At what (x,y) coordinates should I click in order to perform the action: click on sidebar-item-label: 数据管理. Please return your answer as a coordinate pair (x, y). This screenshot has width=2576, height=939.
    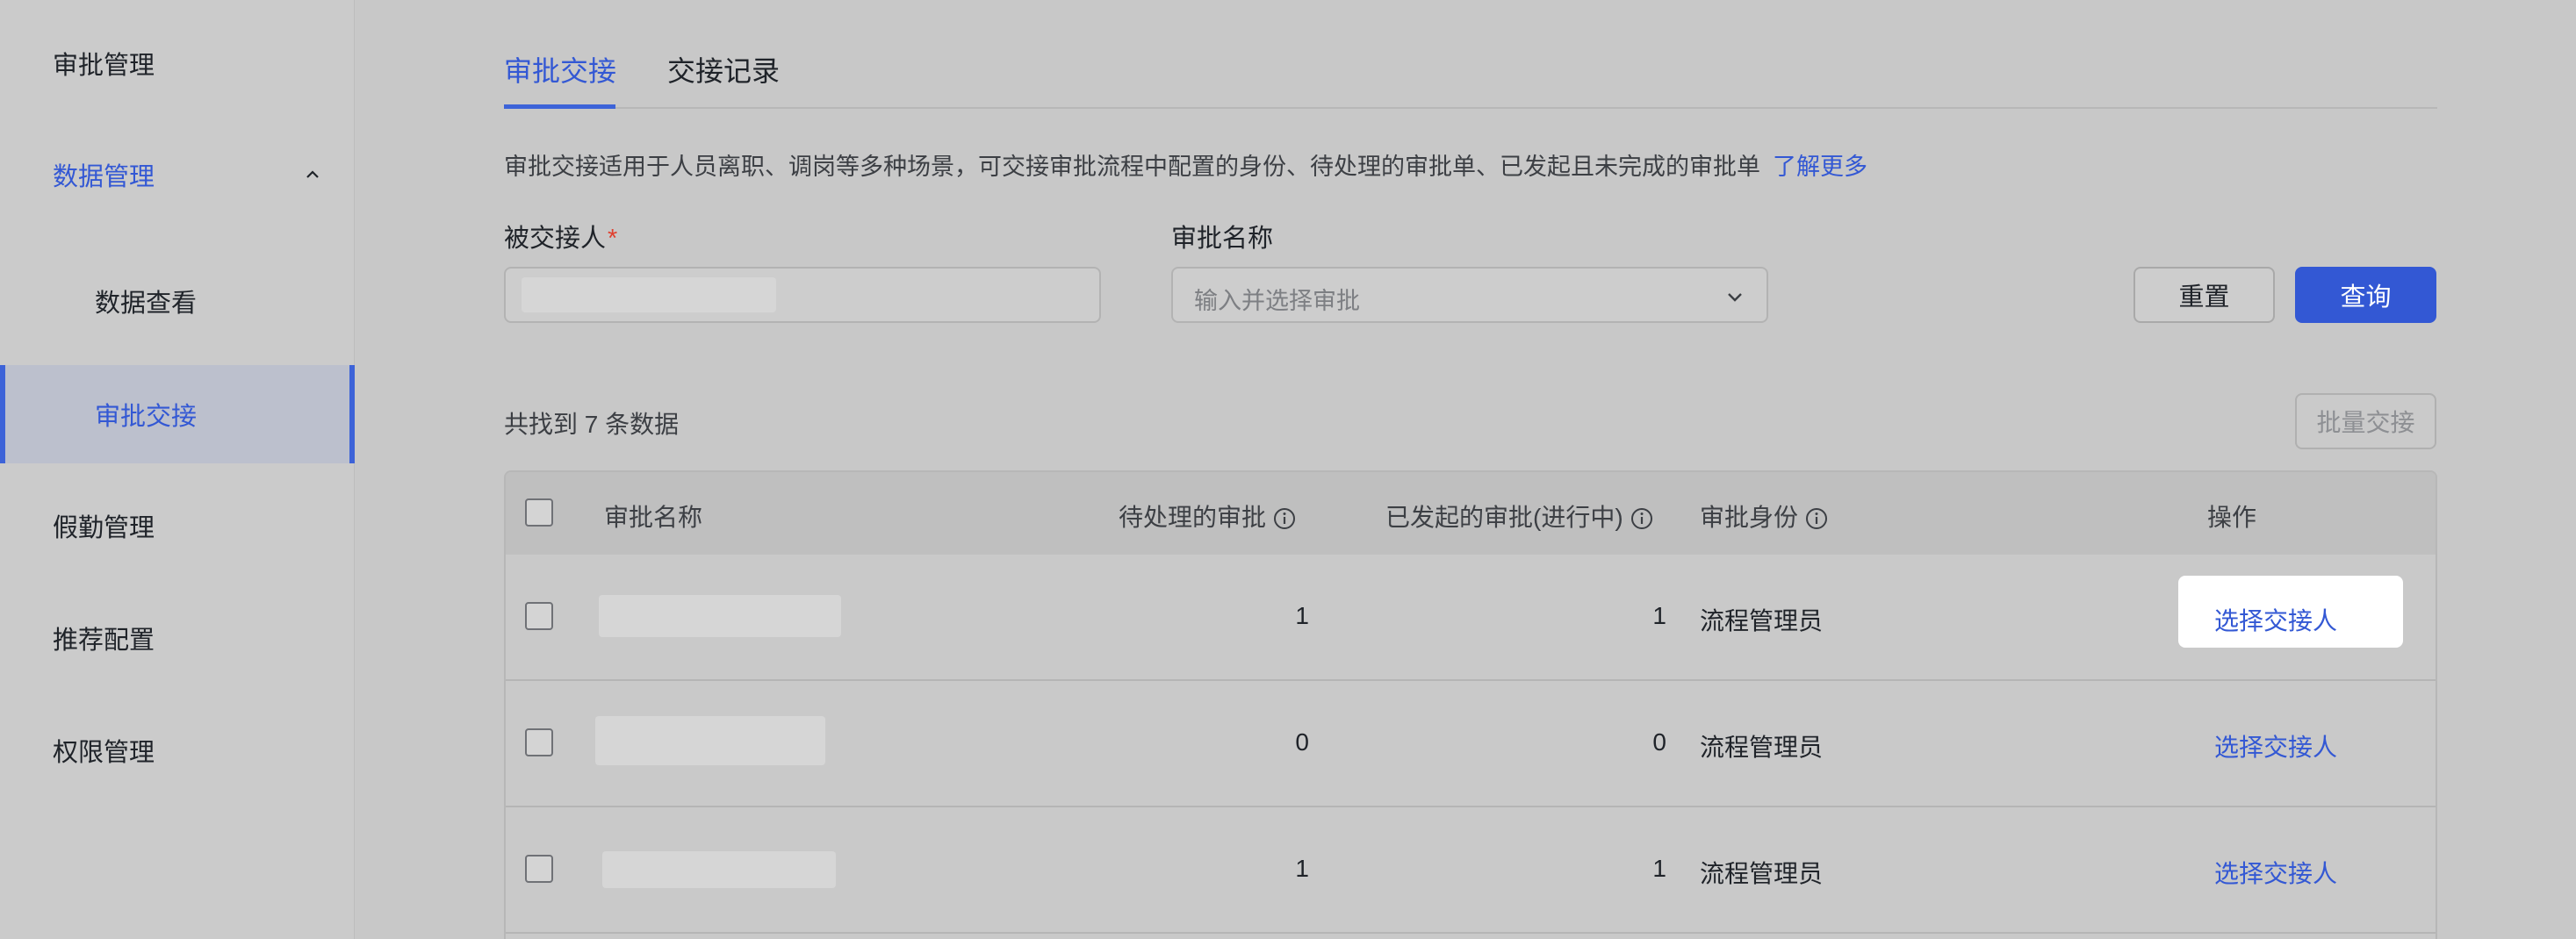
    Looking at the image, I should click on (104, 177).